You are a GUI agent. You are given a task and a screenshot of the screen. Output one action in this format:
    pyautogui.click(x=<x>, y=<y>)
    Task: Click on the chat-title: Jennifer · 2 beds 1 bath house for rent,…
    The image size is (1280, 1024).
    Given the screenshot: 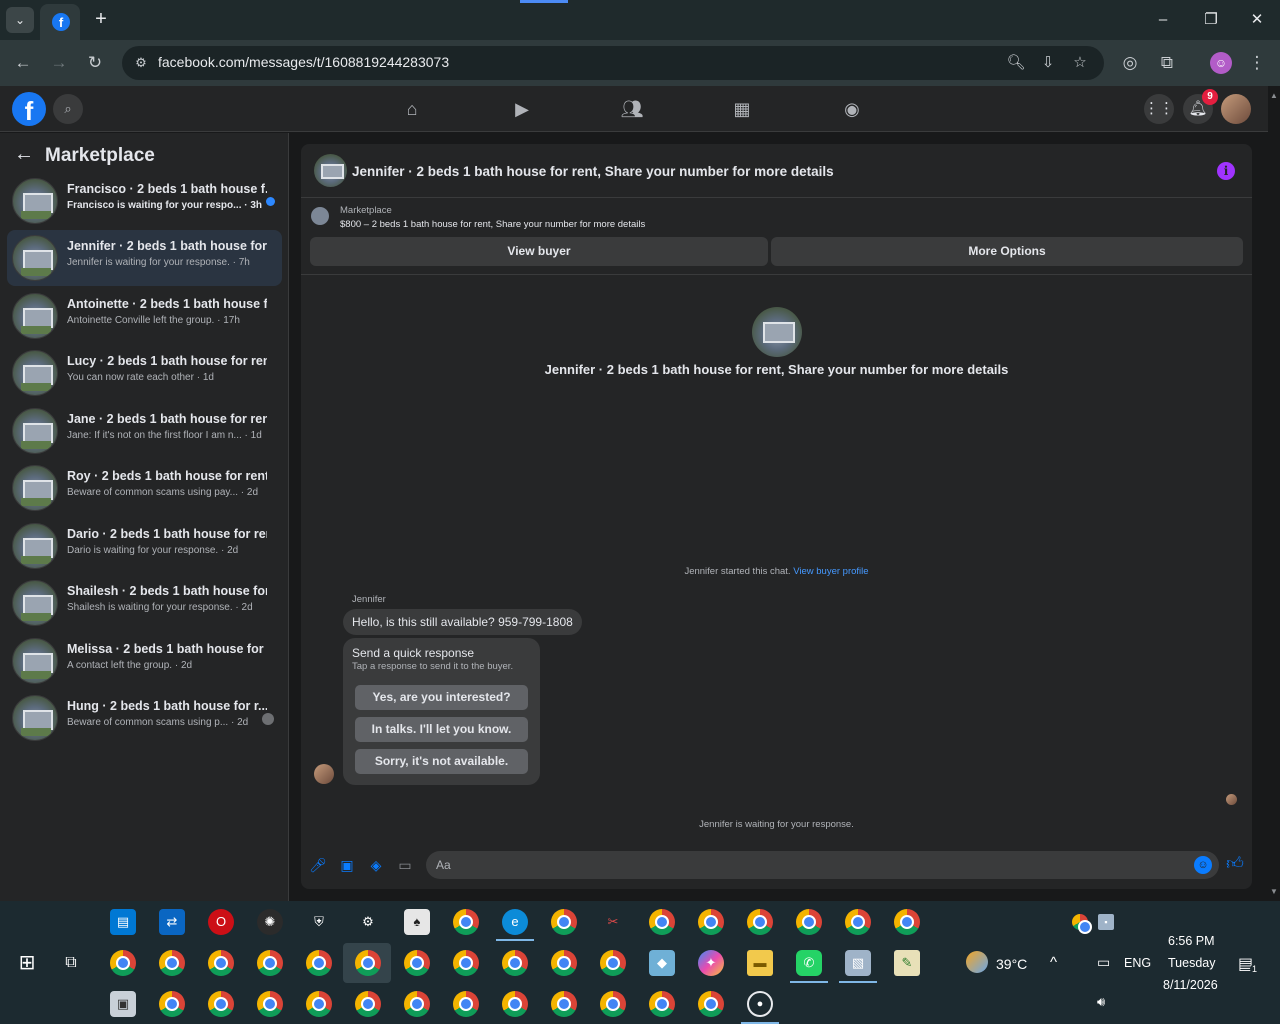 What is the action you would take?
    pyautogui.click(x=593, y=171)
    